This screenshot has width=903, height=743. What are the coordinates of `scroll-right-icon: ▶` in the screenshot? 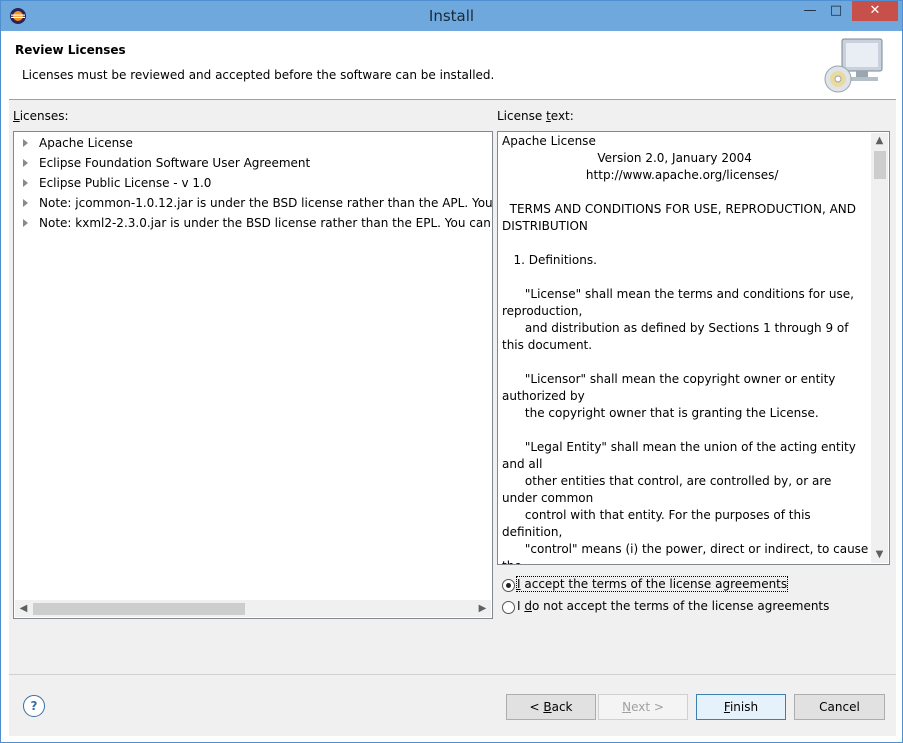 It's located at (482, 608).